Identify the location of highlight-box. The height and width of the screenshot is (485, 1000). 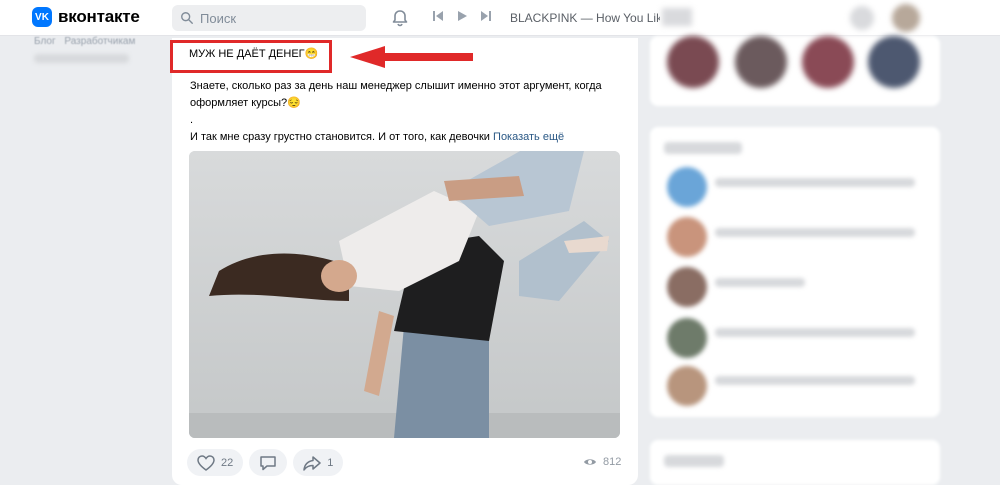
(251, 56).